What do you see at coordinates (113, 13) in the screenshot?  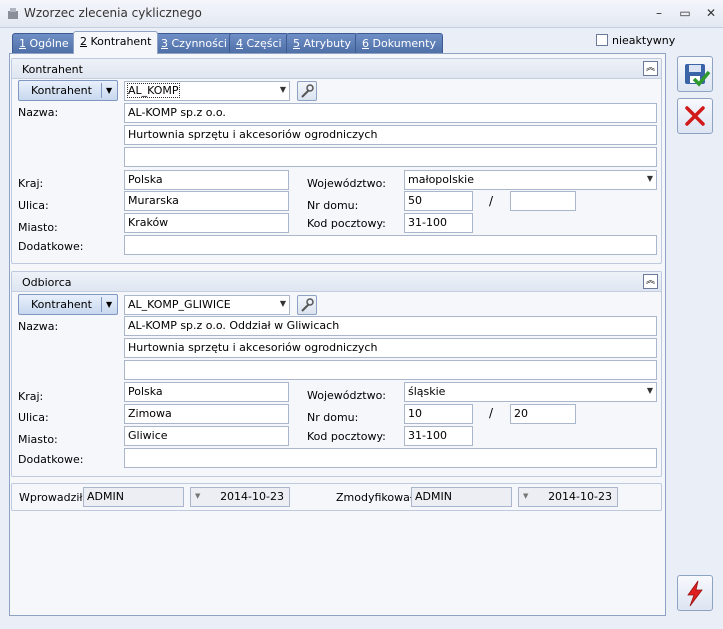 I see `window-title: Wzorzec zlecenia cyklicznego` at bounding box center [113, 13].